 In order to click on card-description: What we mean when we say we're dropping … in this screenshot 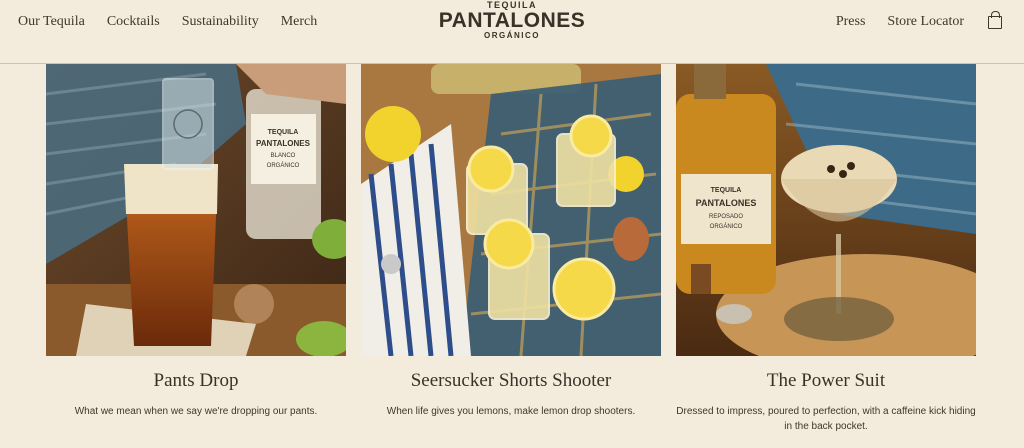, I will do `click(196, 411)`.